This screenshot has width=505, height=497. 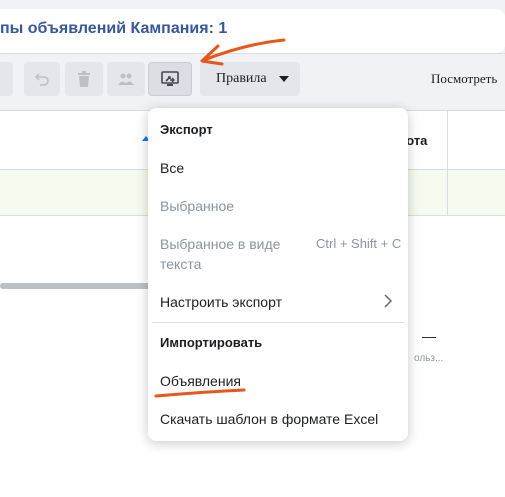 I want to click on people-icon, so click(x=126, y=79).